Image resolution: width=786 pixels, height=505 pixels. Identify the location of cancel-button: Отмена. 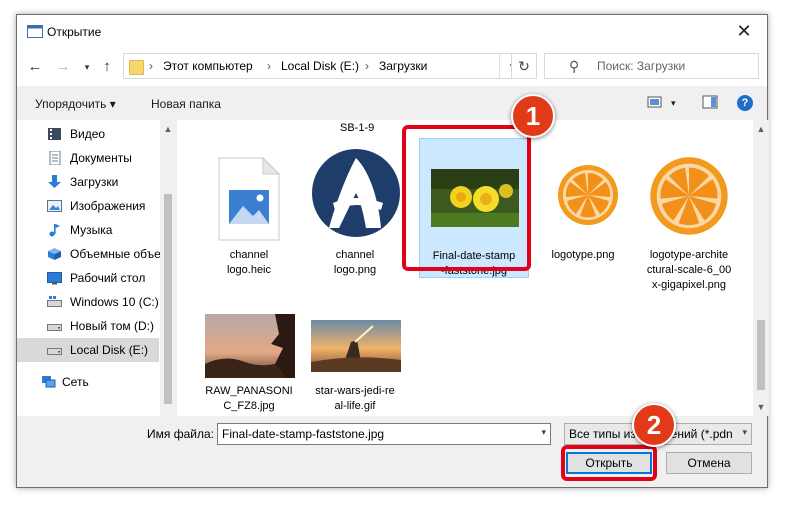
(709, 463).